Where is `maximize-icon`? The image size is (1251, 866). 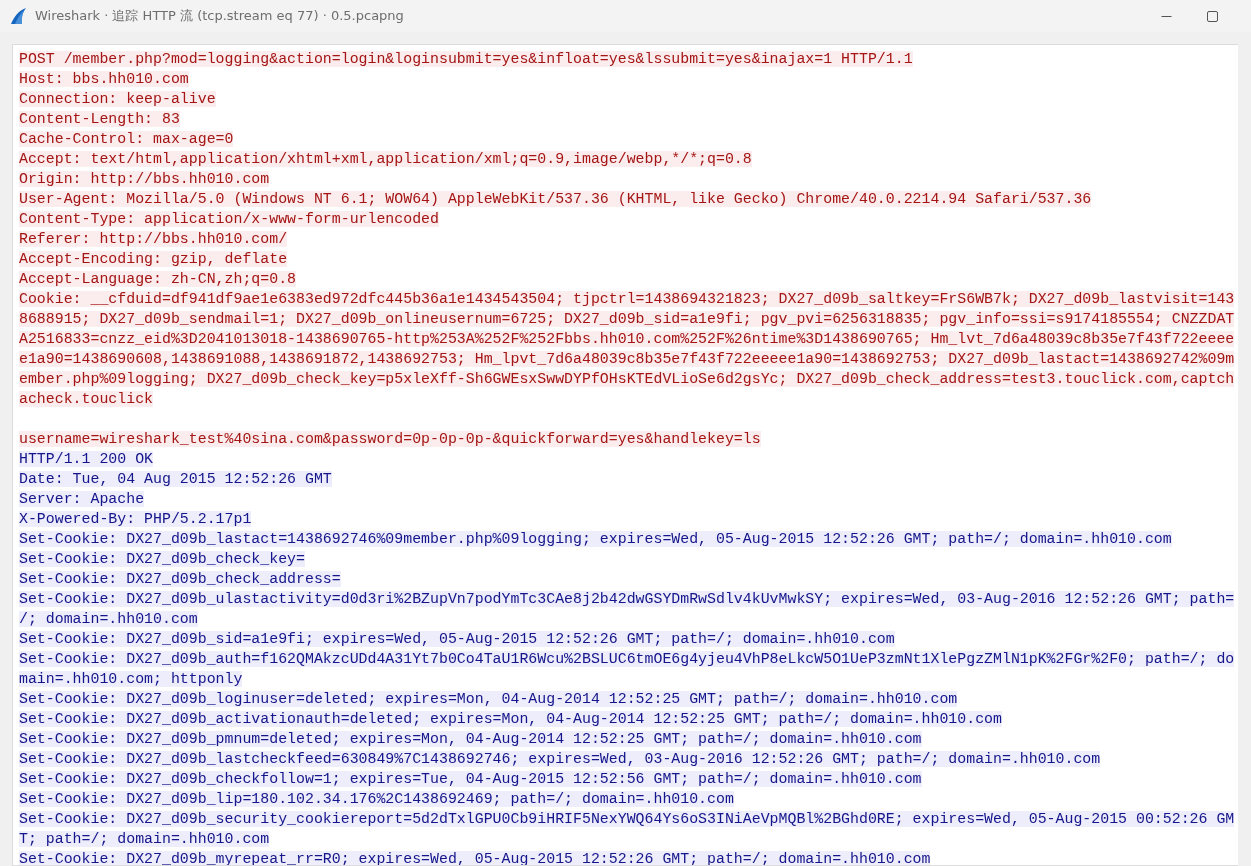 maximize-icon is located at coordinates (1212, 16).